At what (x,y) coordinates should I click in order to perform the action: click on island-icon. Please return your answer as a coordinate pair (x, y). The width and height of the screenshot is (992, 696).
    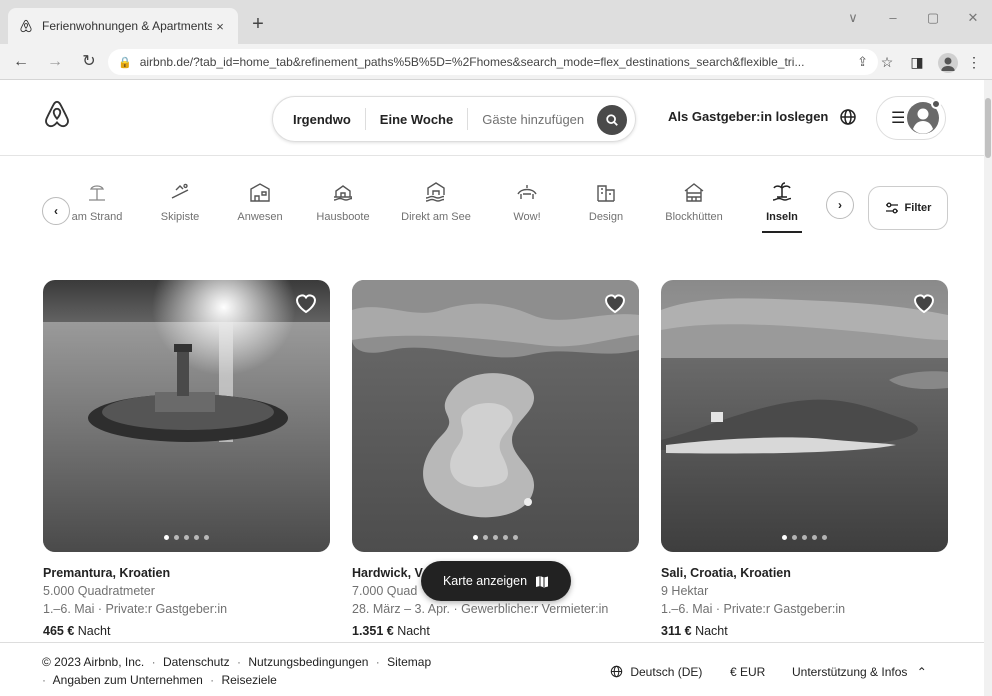
    Looking at the image, I should click on (782, 192).